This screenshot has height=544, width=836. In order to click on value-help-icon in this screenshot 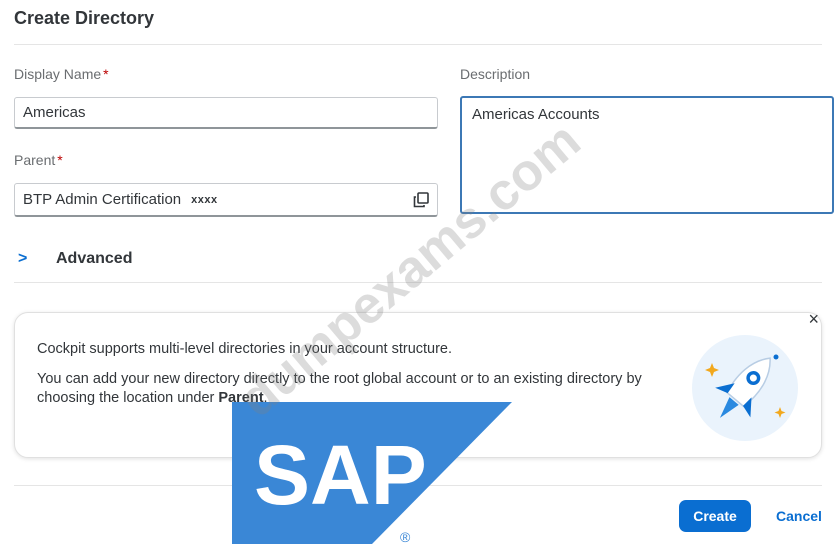, I will do `click(421, 200)`.